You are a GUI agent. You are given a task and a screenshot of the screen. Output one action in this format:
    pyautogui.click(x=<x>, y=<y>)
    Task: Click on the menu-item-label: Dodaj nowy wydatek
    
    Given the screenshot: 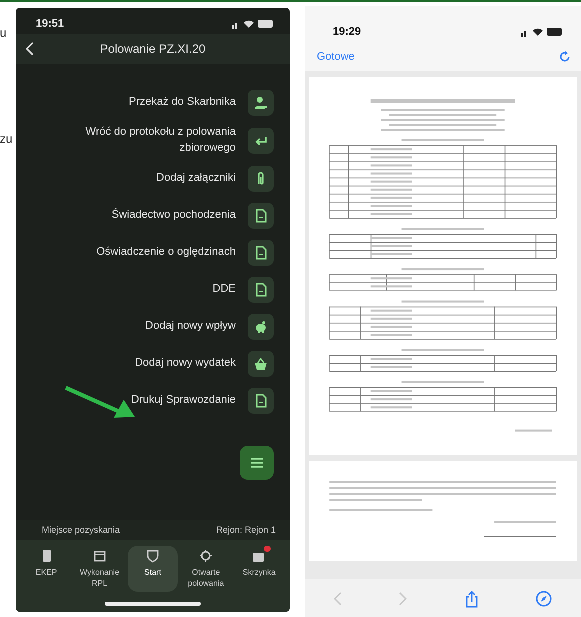 What is the action you would take?
    pyautogui.click(x=185, y=364)
    